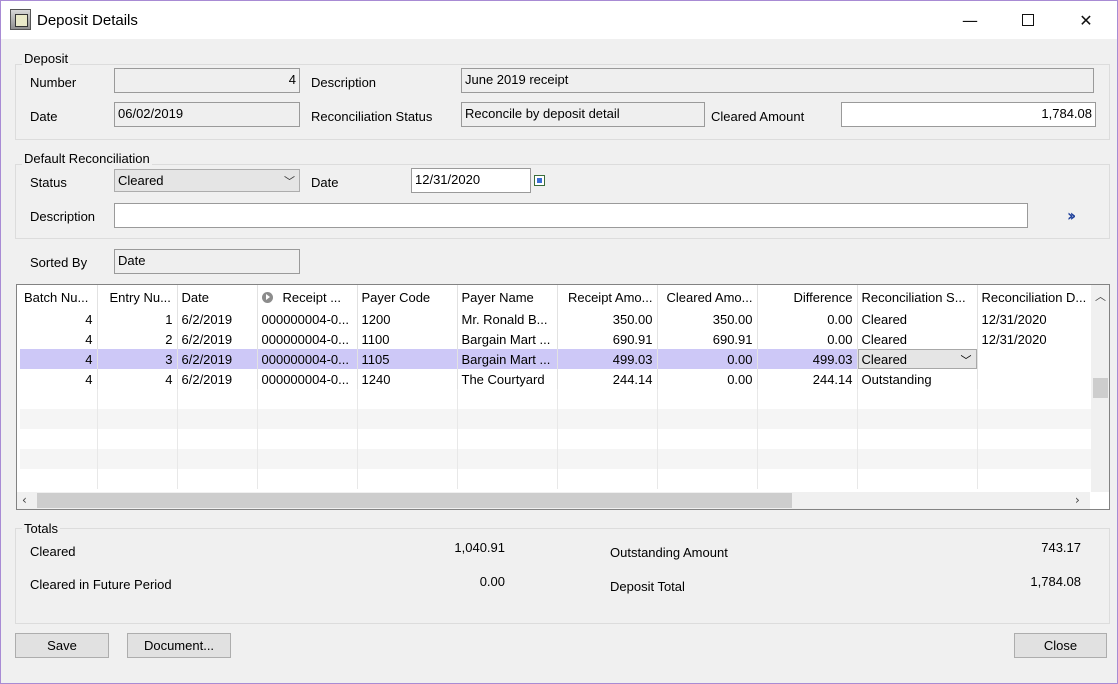  Describe the element at coordinates (917, 379) in the screenshot. I see `cell-reconciliation-status: Outstanding` at that location.